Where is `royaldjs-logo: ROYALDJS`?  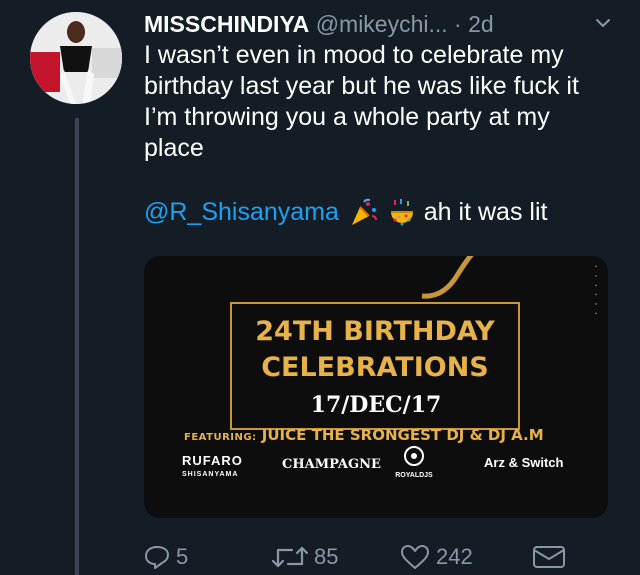
royaldjs-logo: ROYALDJS is located at coordinates (414, 464).